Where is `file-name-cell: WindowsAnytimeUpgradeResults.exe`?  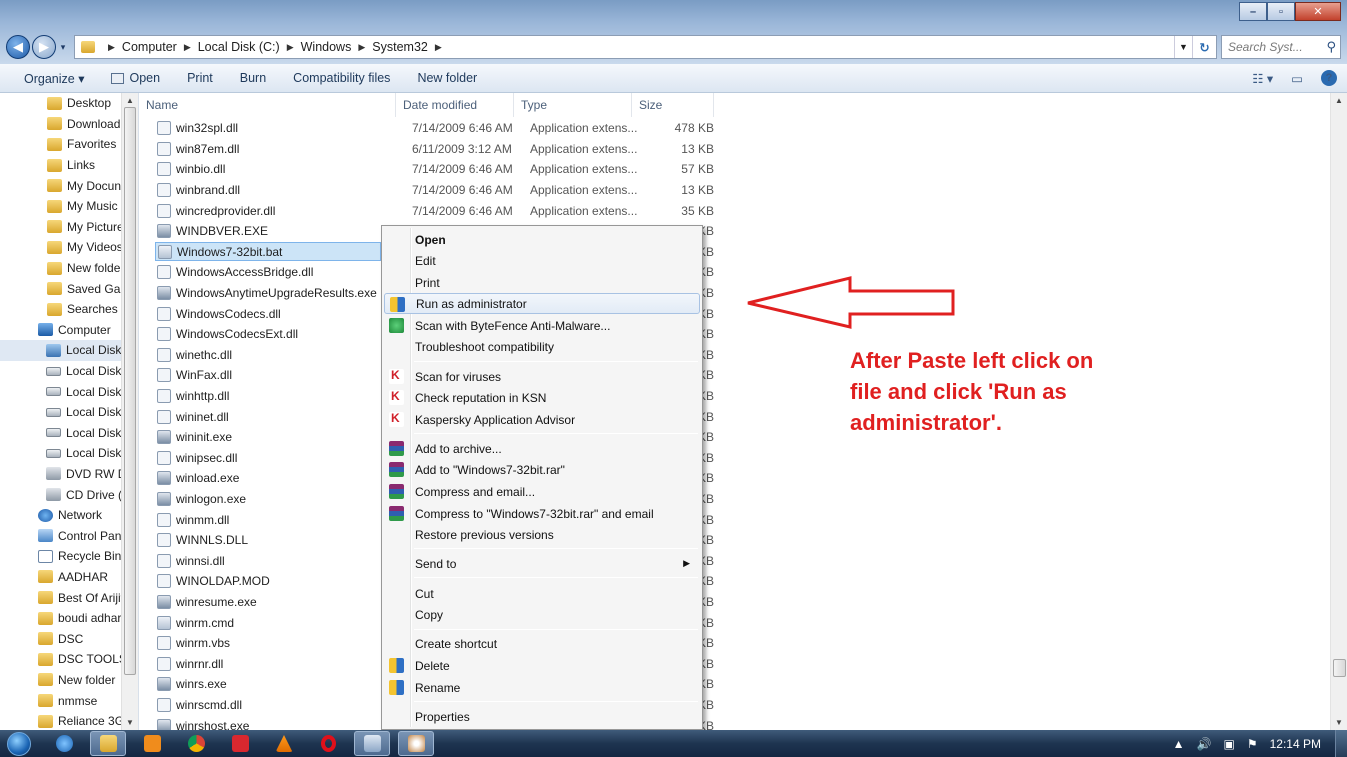 file-name-cell: WindowsAnytimeUpgradeResults.exe is located at coordinates (268, 293).